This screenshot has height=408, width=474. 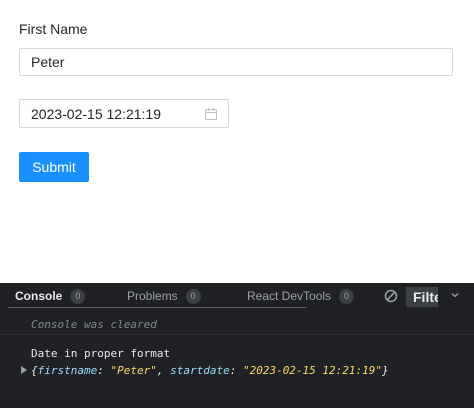 I want to click on console-divider, so click(x=237, y=334).